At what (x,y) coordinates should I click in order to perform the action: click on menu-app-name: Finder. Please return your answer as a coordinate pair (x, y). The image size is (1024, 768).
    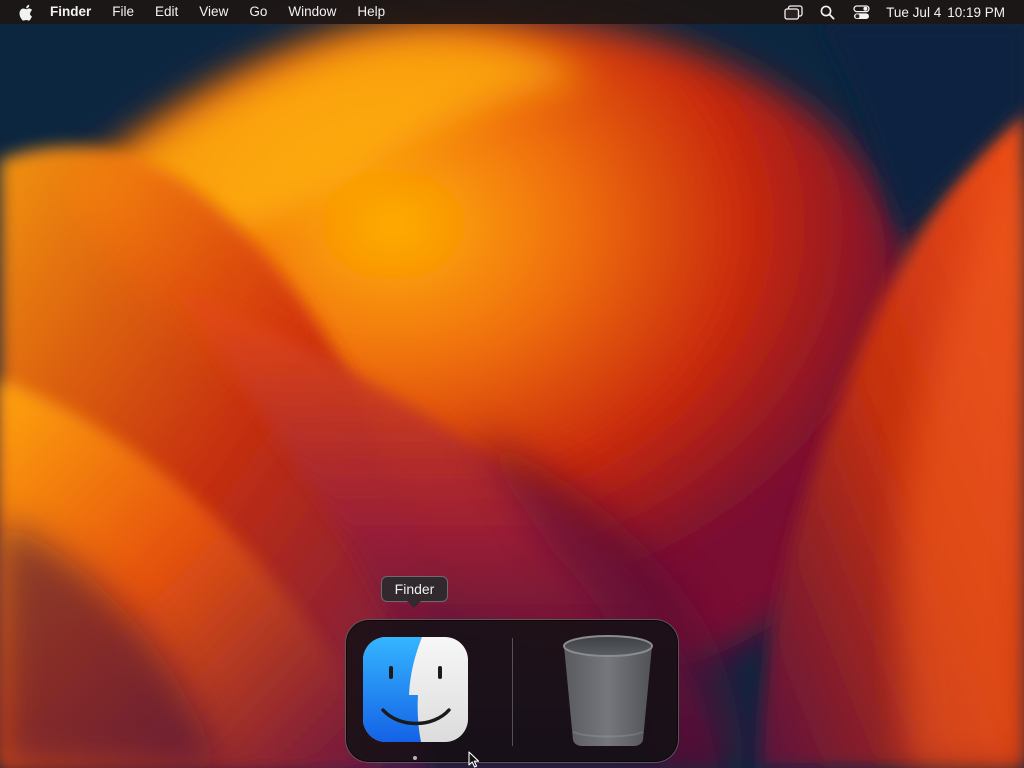
    Looking at the image, I should click on (70, 12).